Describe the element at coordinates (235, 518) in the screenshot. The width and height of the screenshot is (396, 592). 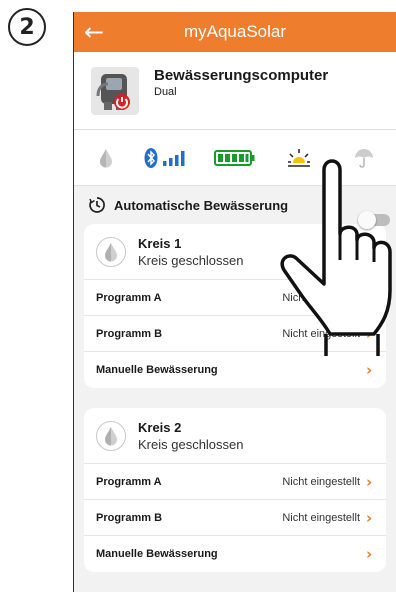
I see `circuit-setting-row: Programm B Nicht eingestellt ›` at that location.